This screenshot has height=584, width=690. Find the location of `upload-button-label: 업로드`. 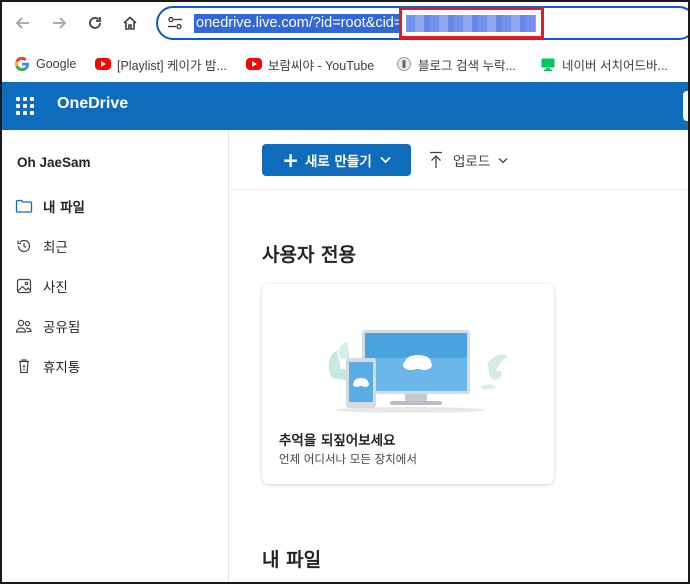

upload-button-label: 업로드 is located at coordinates (472, 162).